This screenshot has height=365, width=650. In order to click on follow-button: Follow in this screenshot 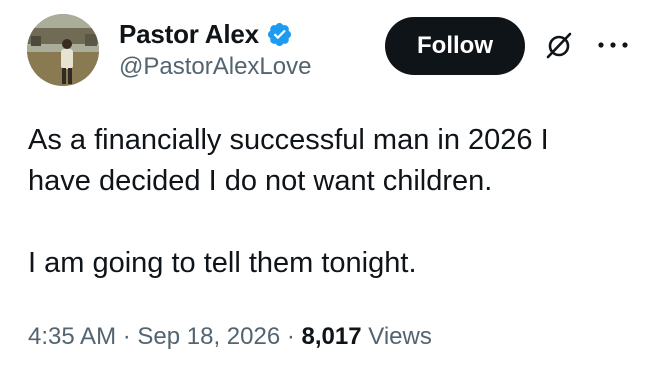, I will do `click(455, 46)`.